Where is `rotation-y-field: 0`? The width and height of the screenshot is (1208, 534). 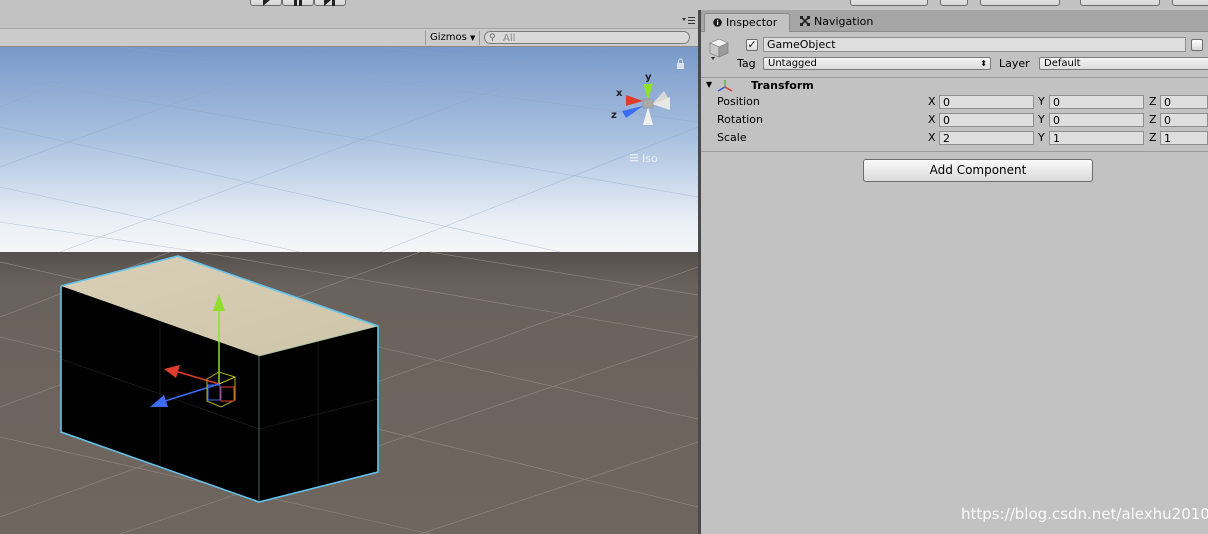 rotation-y-field: 0 is located at coordinates (1096, 120).